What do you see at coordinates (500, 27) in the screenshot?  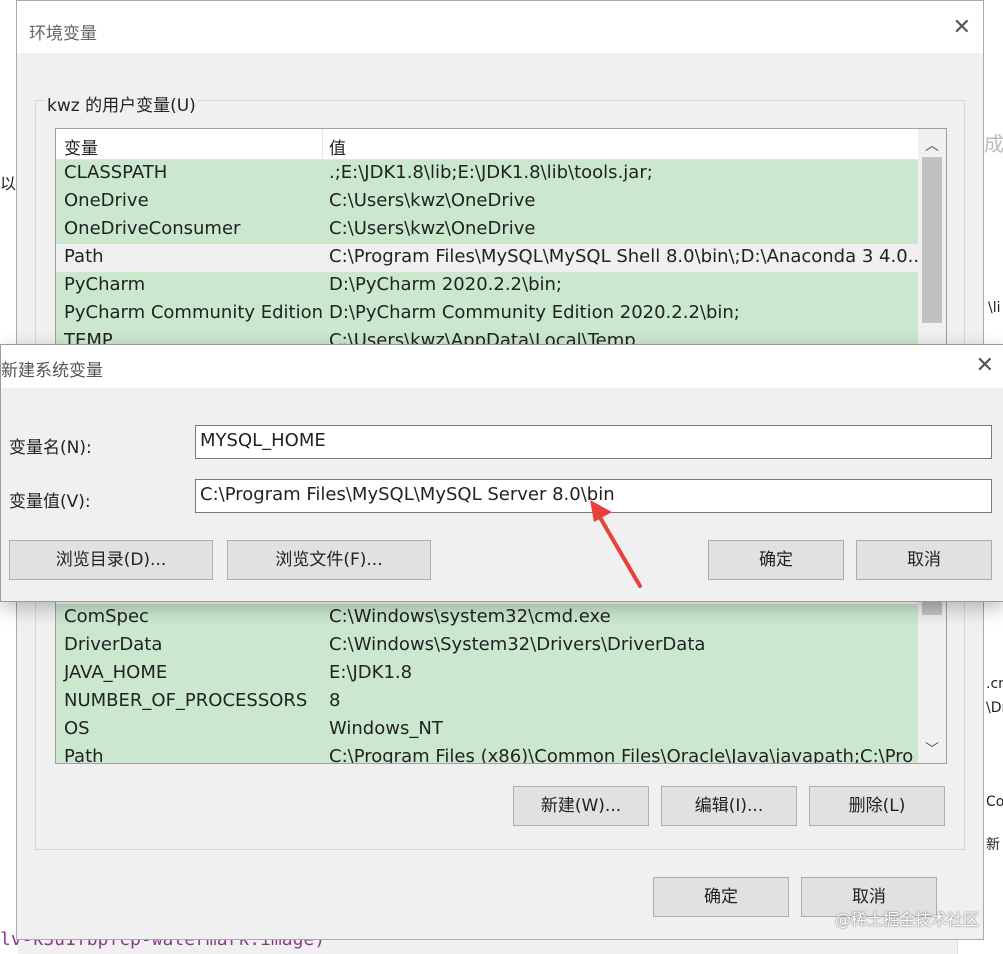 I see `title-bar: 环境变量 ✕` at bounding box center [500, 27].